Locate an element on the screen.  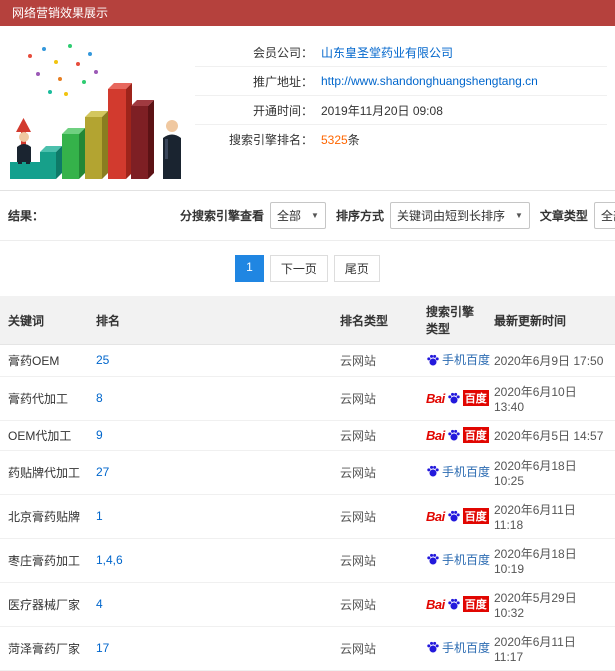
table-row: OEM代加工 9 云网站 Bai 百度 2020年6月5日 14:57 is located at coordinates (307, 435).